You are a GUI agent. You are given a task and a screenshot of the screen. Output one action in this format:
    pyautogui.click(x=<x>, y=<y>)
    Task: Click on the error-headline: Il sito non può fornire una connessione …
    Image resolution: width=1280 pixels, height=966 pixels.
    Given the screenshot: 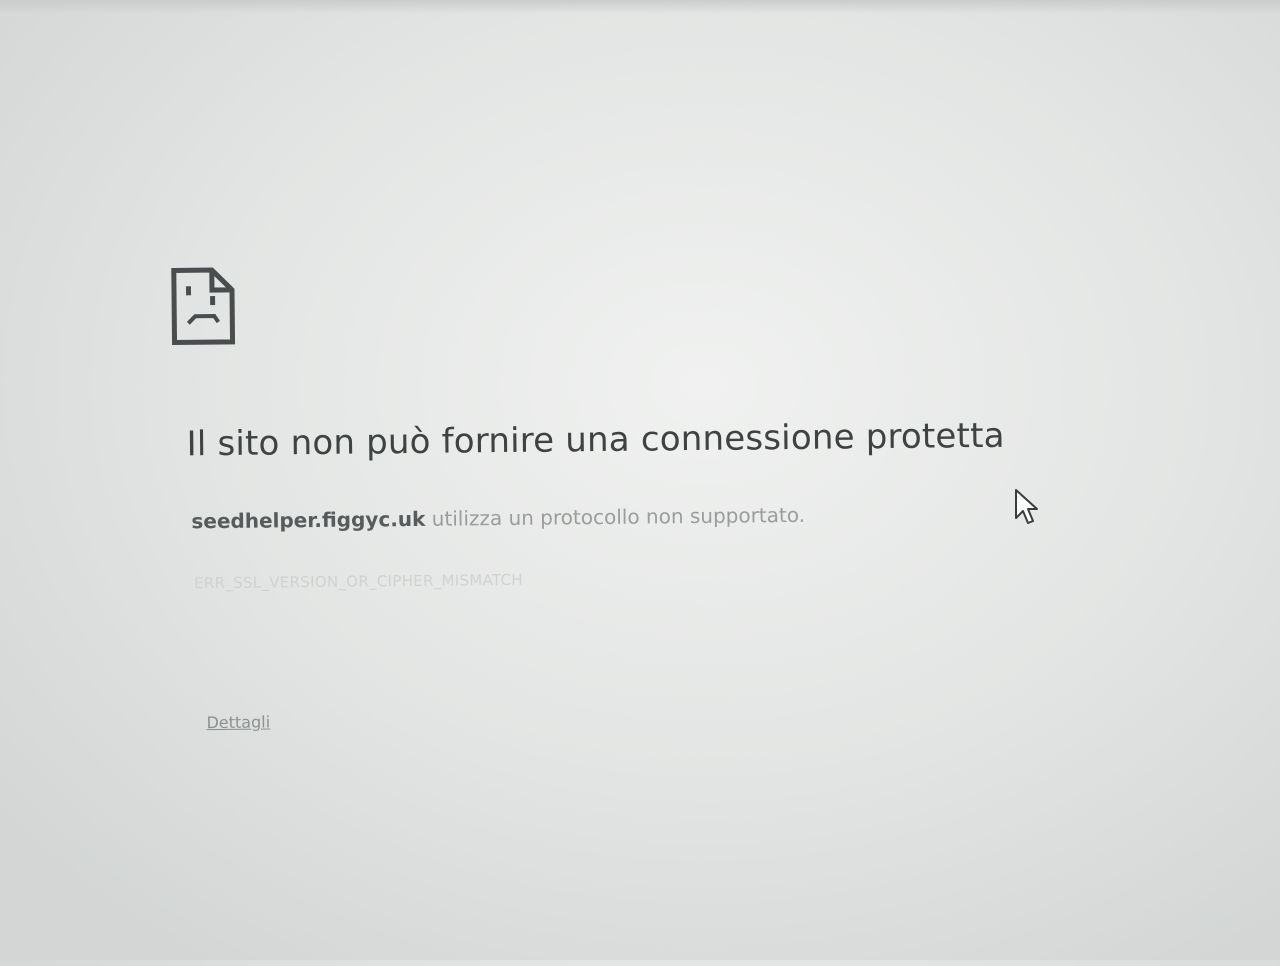 What is the action you would take?
    pyautogui.click(x=595, y=440)
    